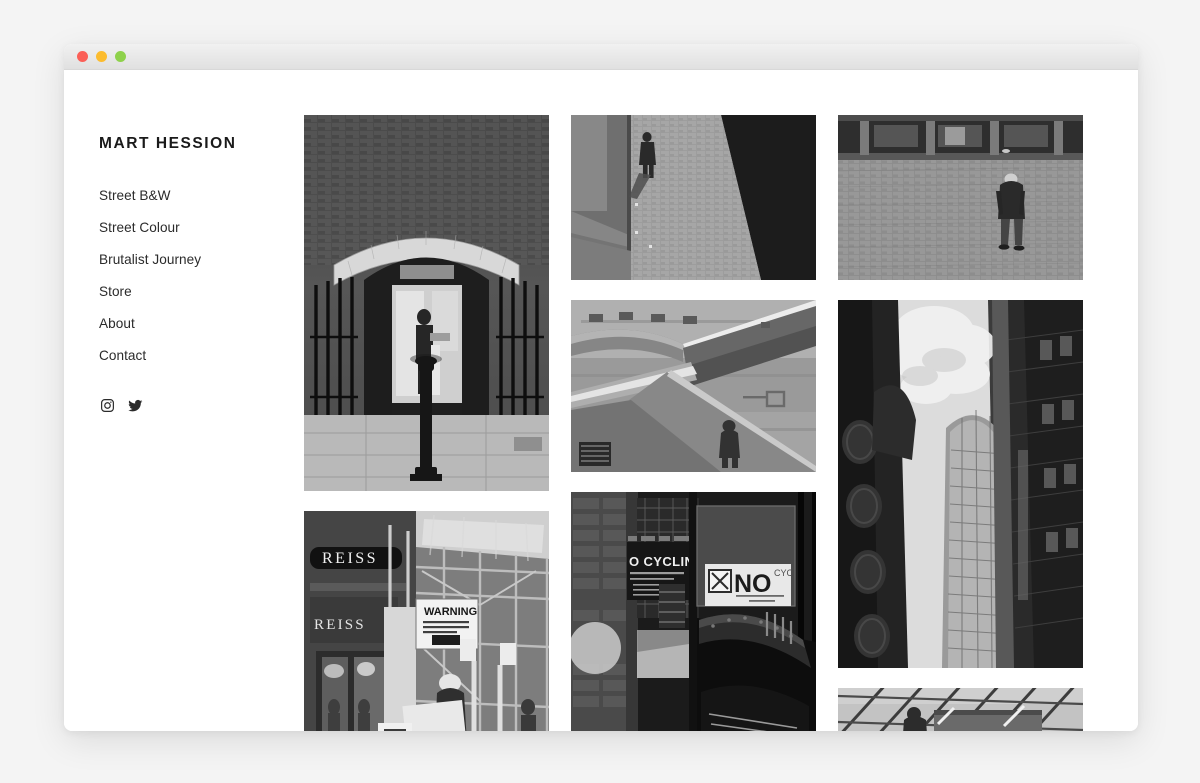 Image resolution: width=1200 pixels, height=783 pixels. Describe the element at coordinates (201, 356) in the screenshot. I see `sidebar-item-contact: Contact` at that location.